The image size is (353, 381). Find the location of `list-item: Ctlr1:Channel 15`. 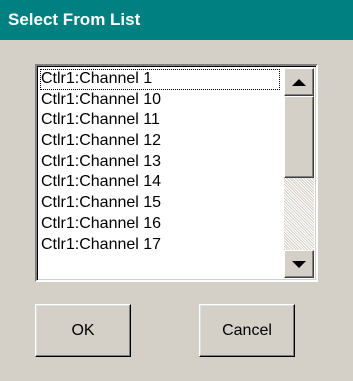

list-item: Ctlr1:Channel 15 is located at coordinates (160, 203).